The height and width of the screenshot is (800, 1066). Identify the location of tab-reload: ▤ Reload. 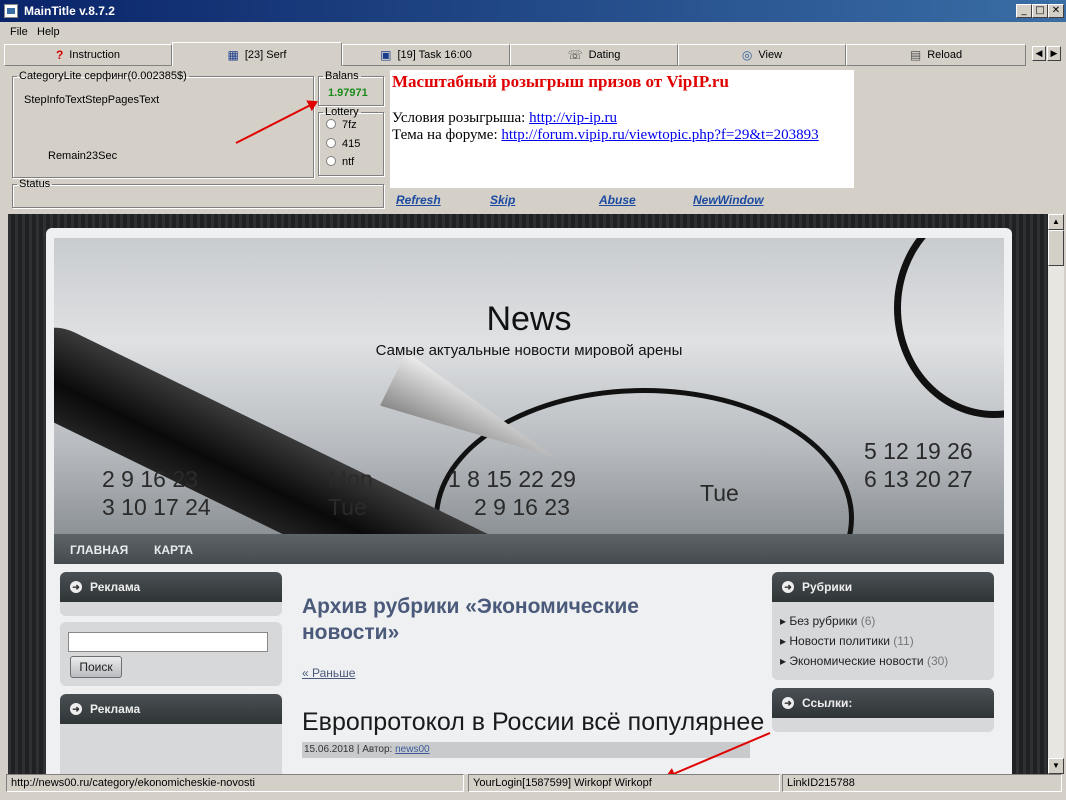
(936, 55).